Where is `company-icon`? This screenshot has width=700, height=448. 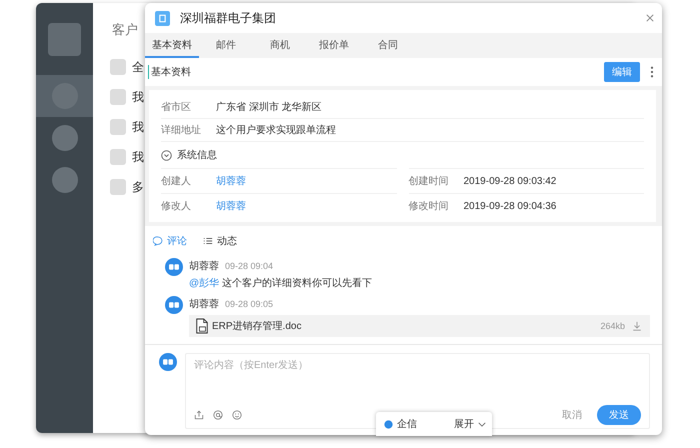 company-icon is located at coordinates (162, 18).